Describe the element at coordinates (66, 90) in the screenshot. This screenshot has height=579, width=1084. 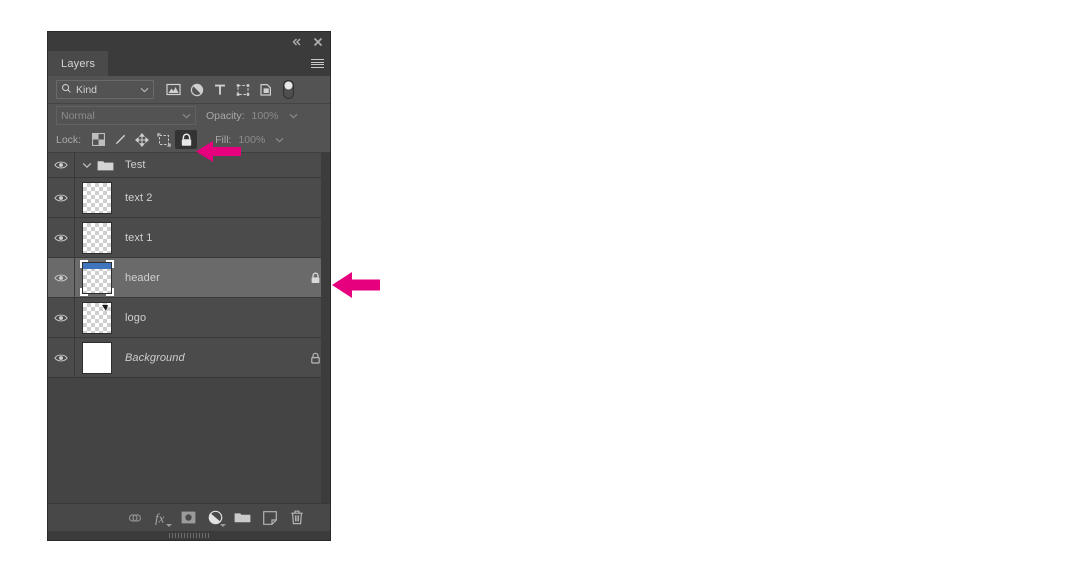
I see `search-icon` at that location.